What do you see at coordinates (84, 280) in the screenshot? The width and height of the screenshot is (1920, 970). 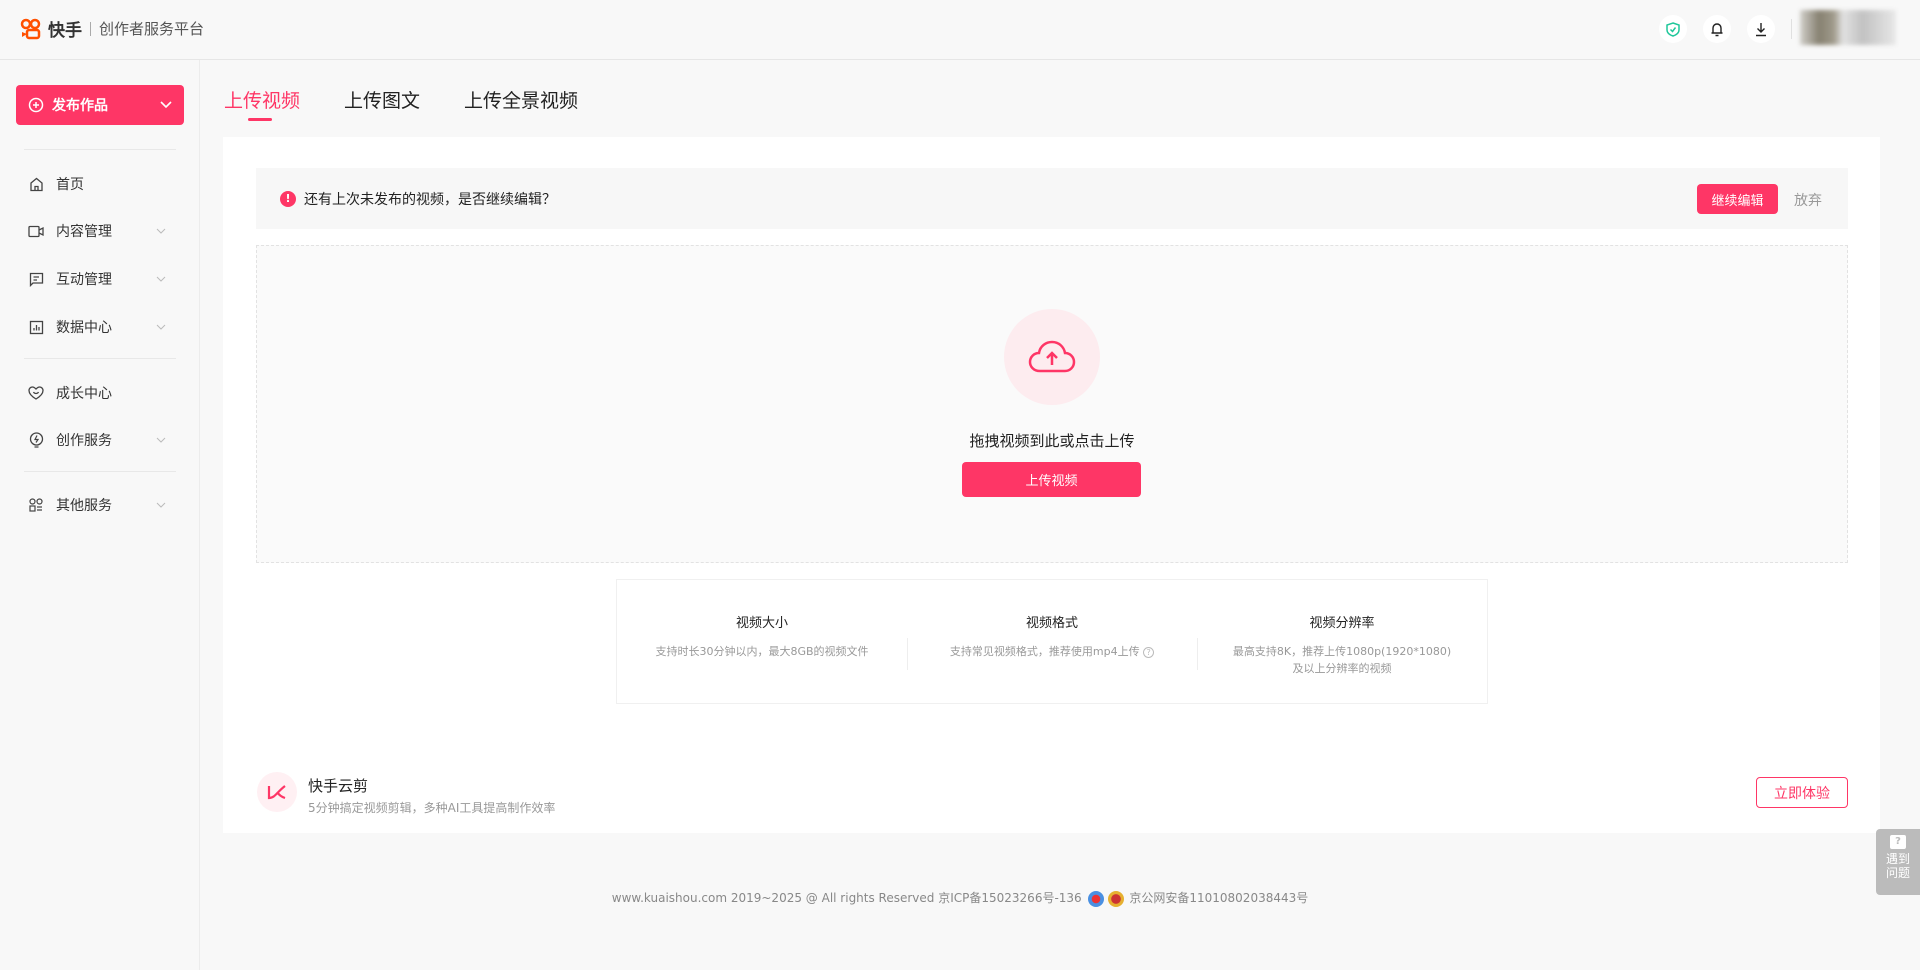 I see `sidebar-item-label: 互动管理` at bounding box center [84, 280].